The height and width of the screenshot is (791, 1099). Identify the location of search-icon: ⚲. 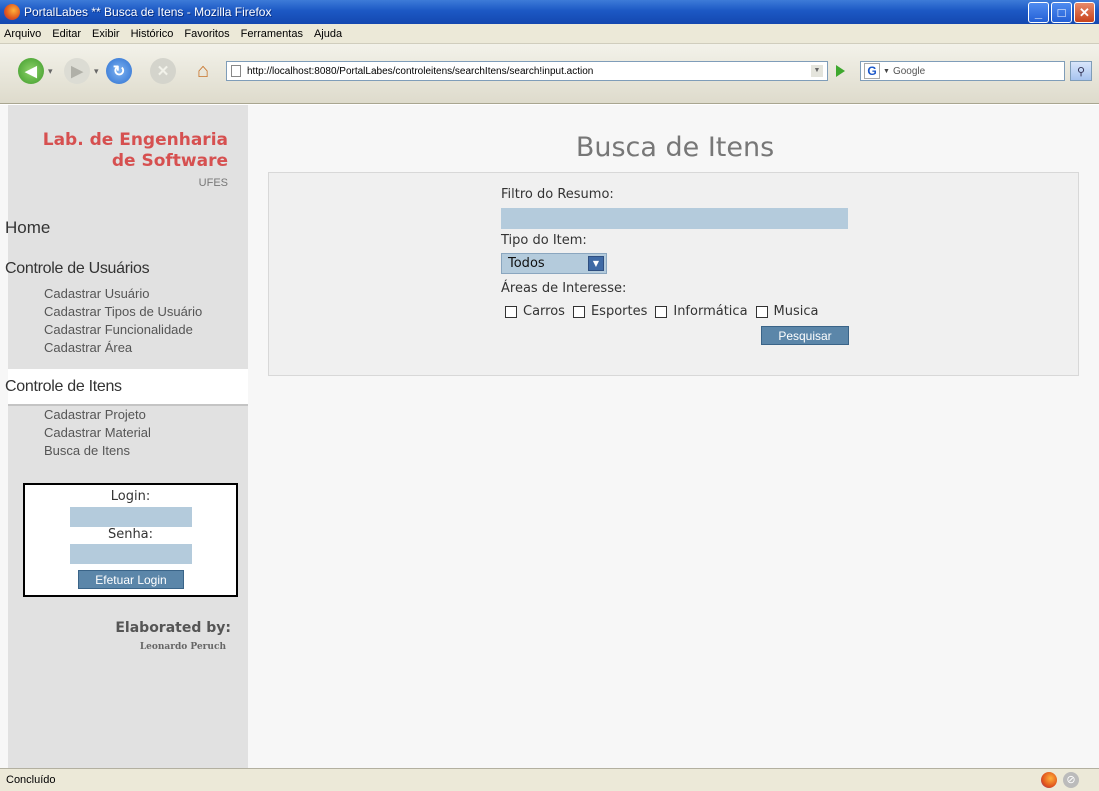
(1081, 71).